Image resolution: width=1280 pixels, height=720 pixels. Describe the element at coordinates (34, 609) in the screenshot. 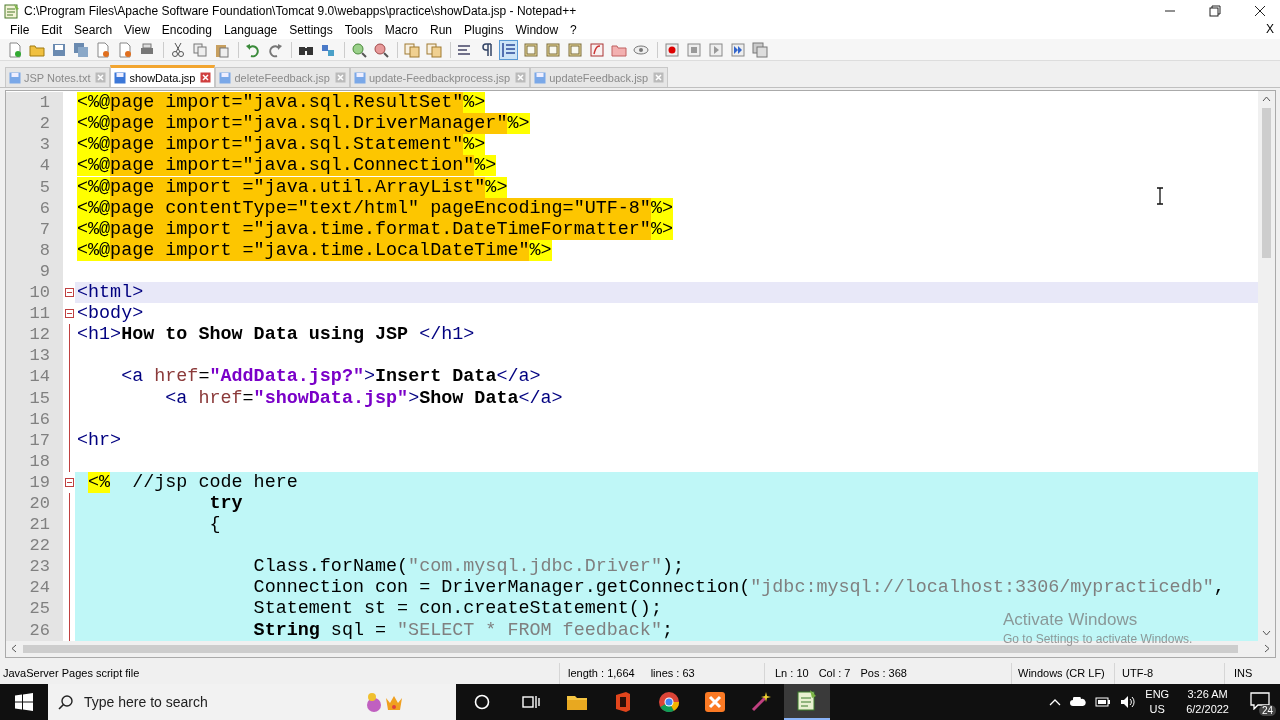

I see `line-number: 25` at that location.